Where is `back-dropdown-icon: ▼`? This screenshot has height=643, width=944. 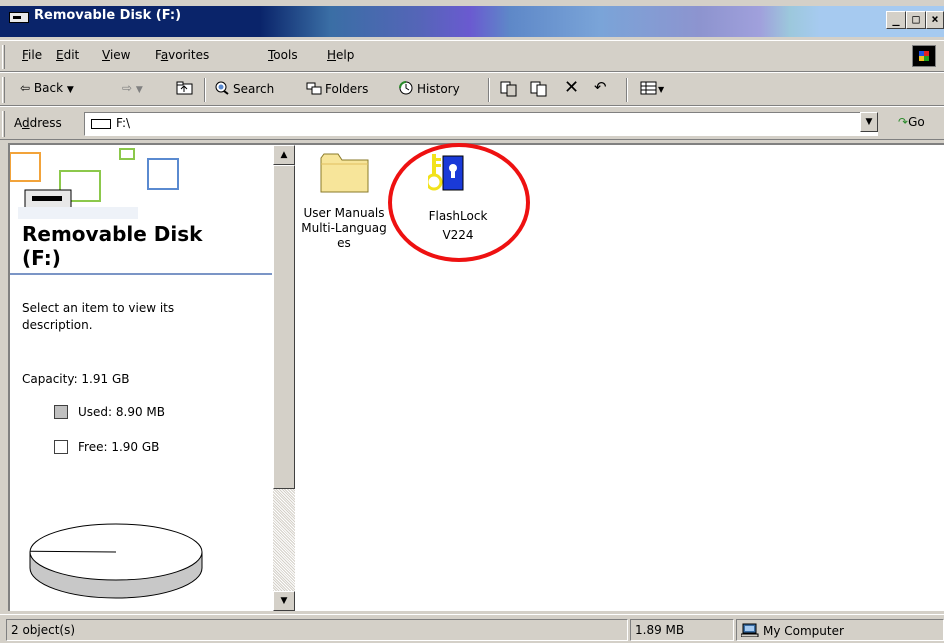 back-dropdown-icon: ▼ is located at coordinates (70, 90).